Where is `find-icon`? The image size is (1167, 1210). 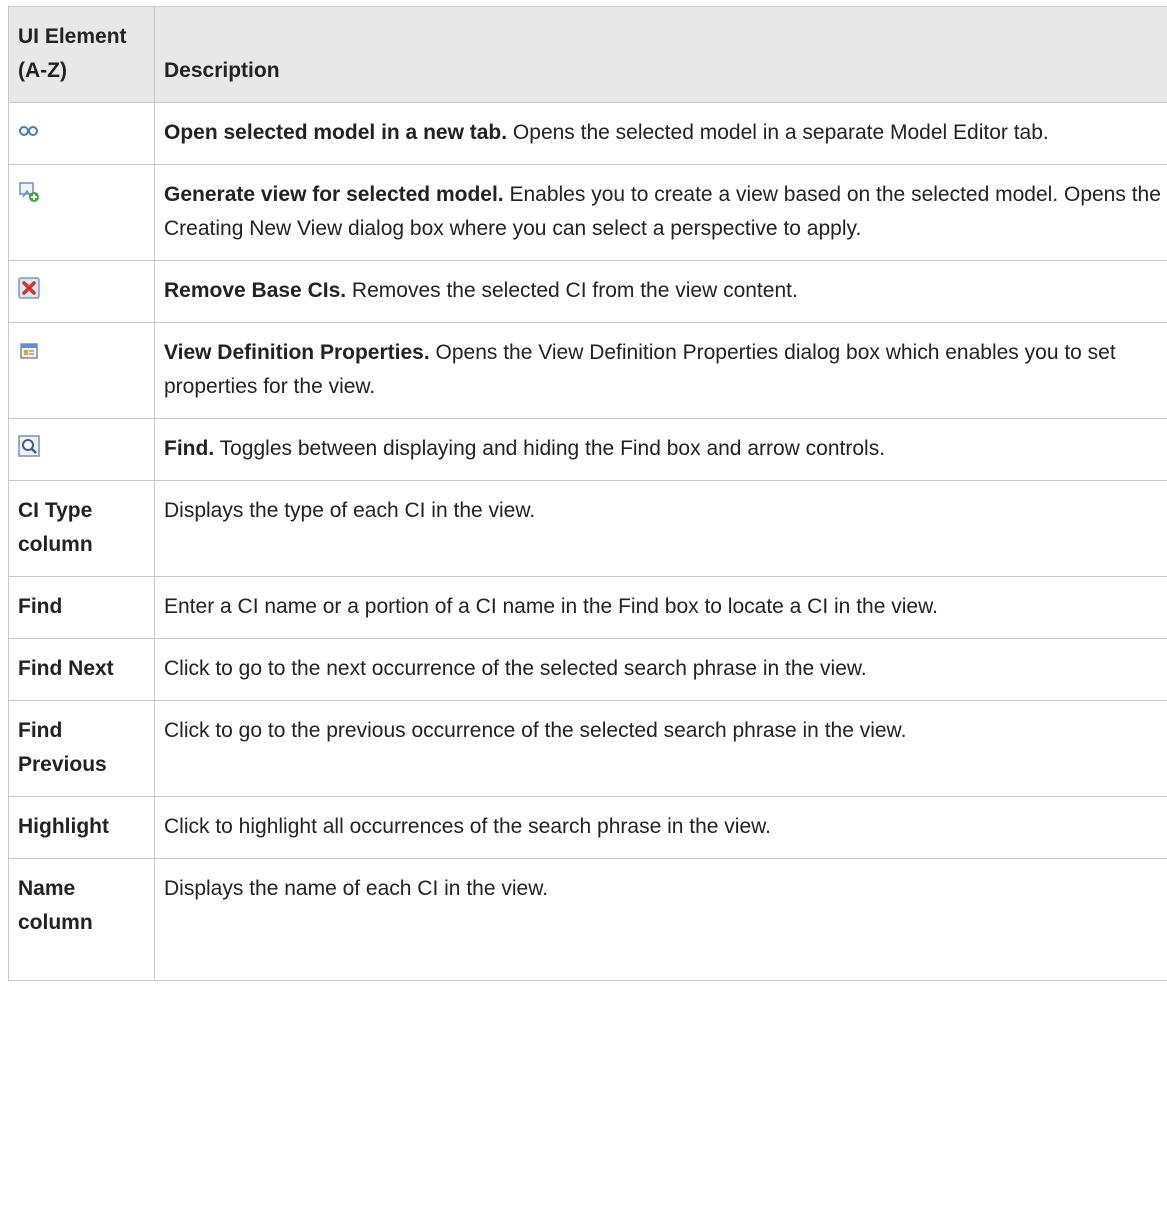
find-icon is located at coordinates (29, 446).